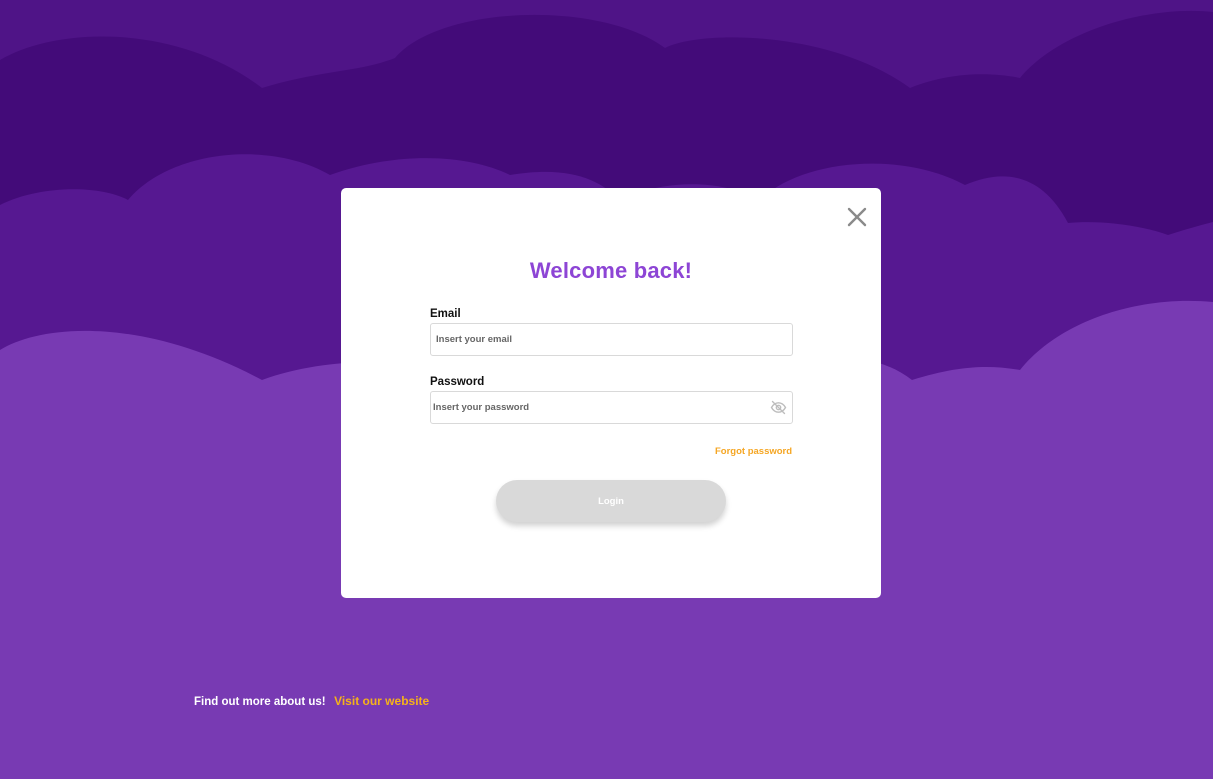  What do you see at coordinates (753, 451) in the screenshot?
I see `forgot-password-link: Forgot password` at bounding box center [753, 451].